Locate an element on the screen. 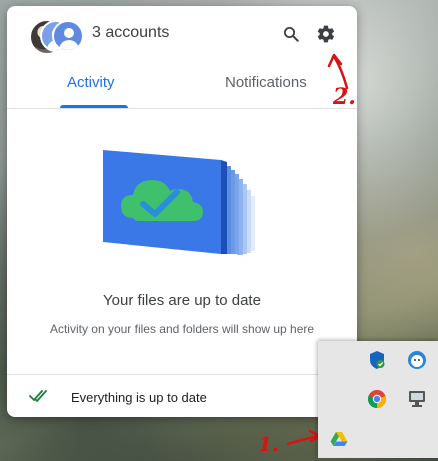  tray-item-chrome is located at coordinates (377, 399).